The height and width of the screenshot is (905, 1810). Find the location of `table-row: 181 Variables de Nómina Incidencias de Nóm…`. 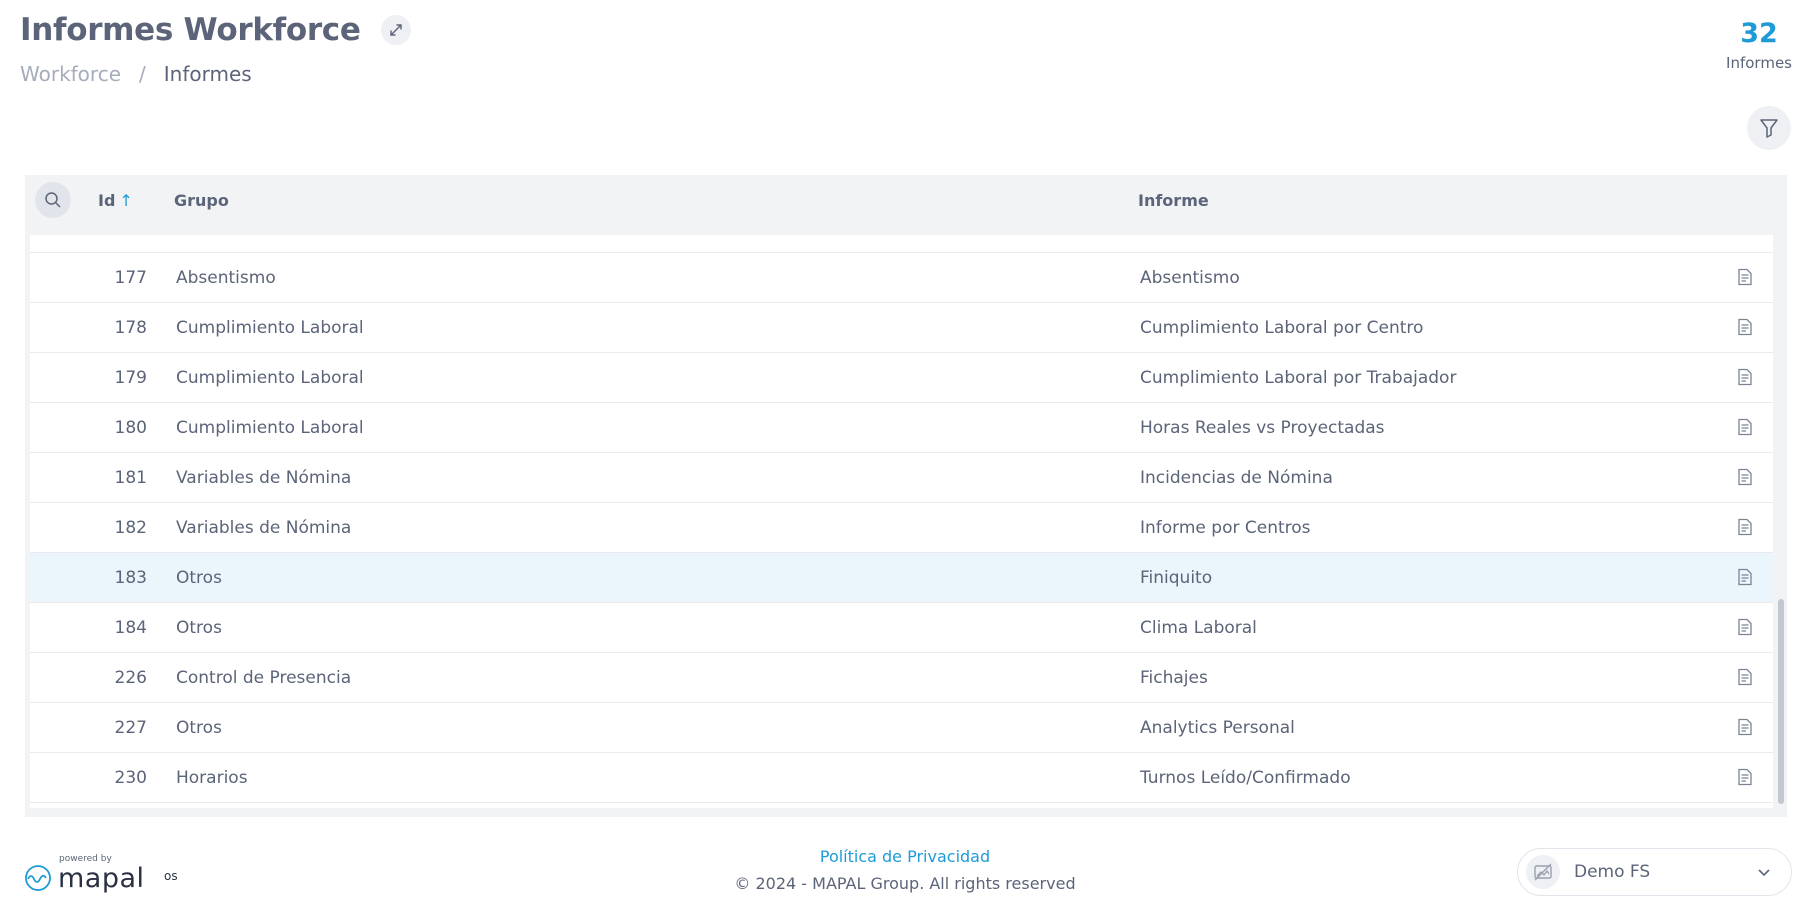

table-row: 181 Variables de Nómina Incidencias de Nóm… is located at coordinates (901, 478).